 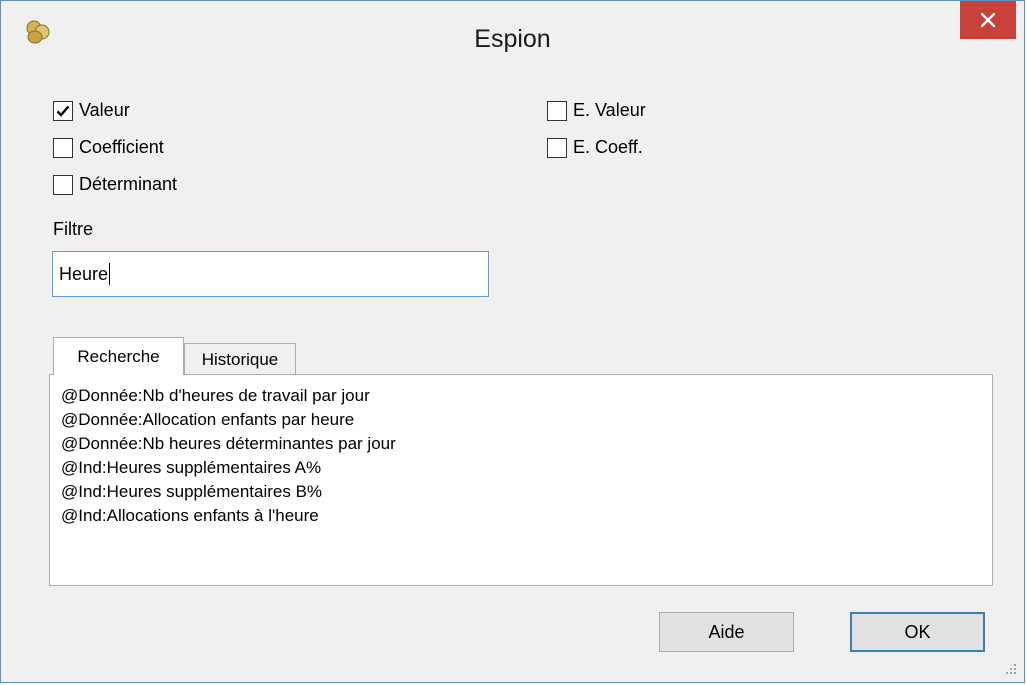 What do you see at coordinates (557, 110) in the screenshot?
I see `e-valeur-checkbox` at bounding box center [557, 110].